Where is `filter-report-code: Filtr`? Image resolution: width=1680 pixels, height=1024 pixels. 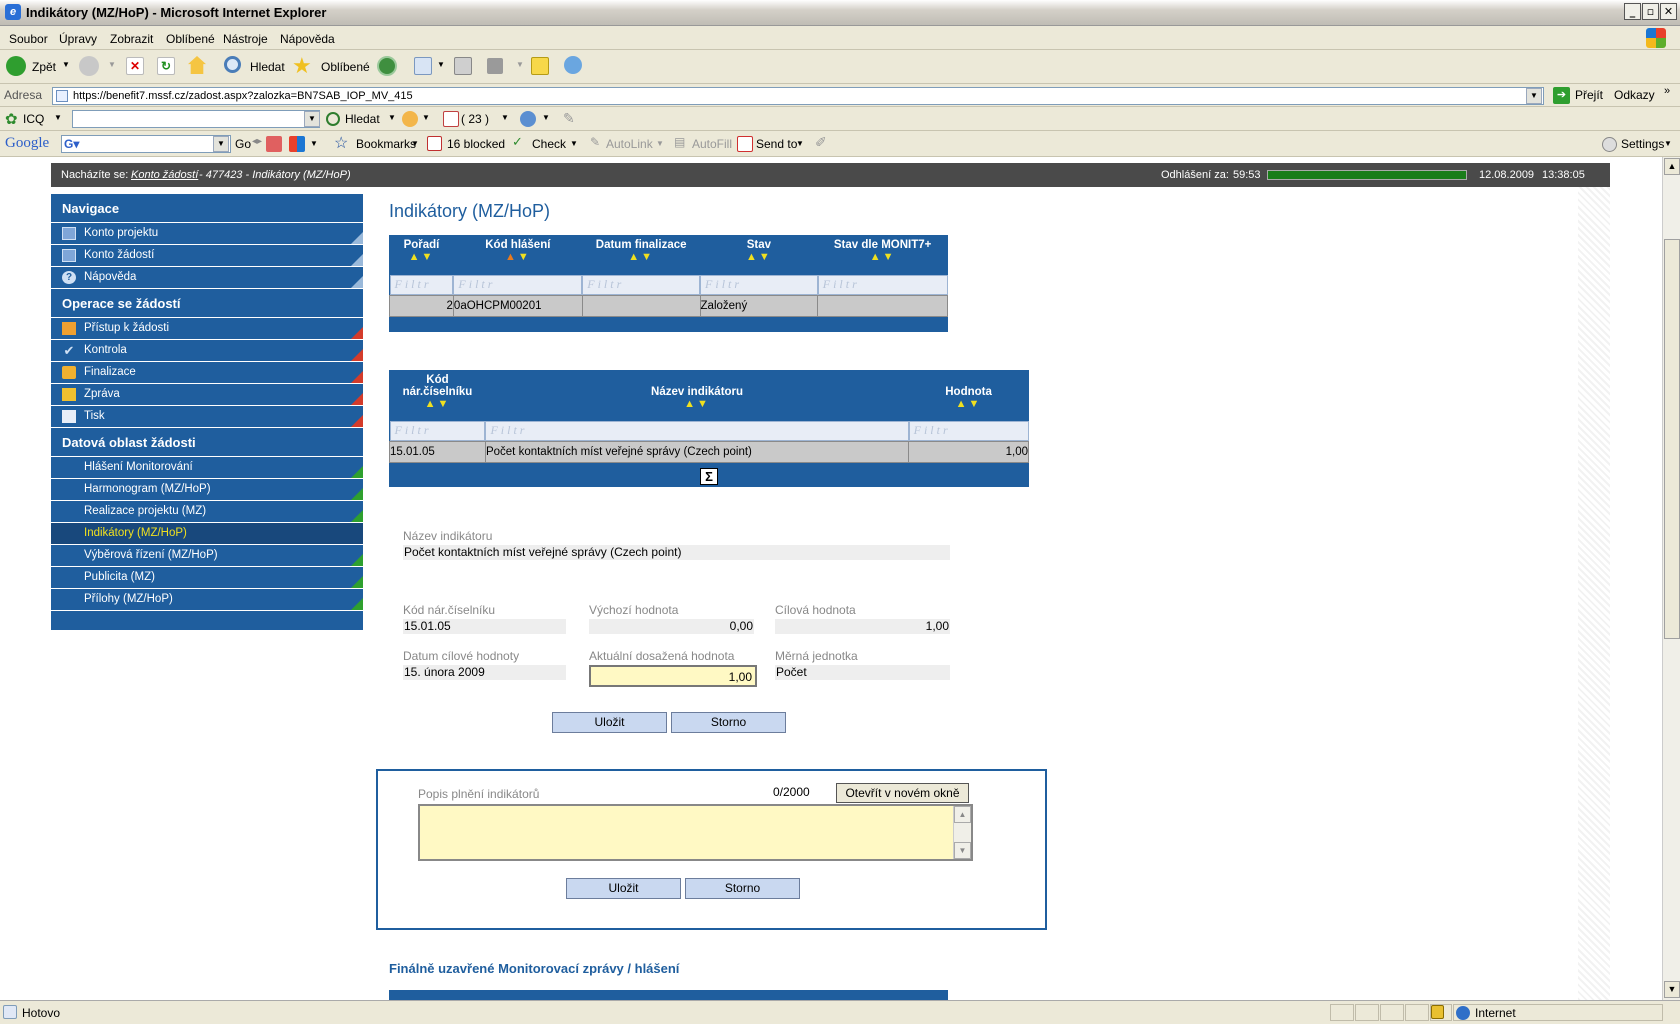 filter-report-code: Filtr is located at coordinates (518, 285).